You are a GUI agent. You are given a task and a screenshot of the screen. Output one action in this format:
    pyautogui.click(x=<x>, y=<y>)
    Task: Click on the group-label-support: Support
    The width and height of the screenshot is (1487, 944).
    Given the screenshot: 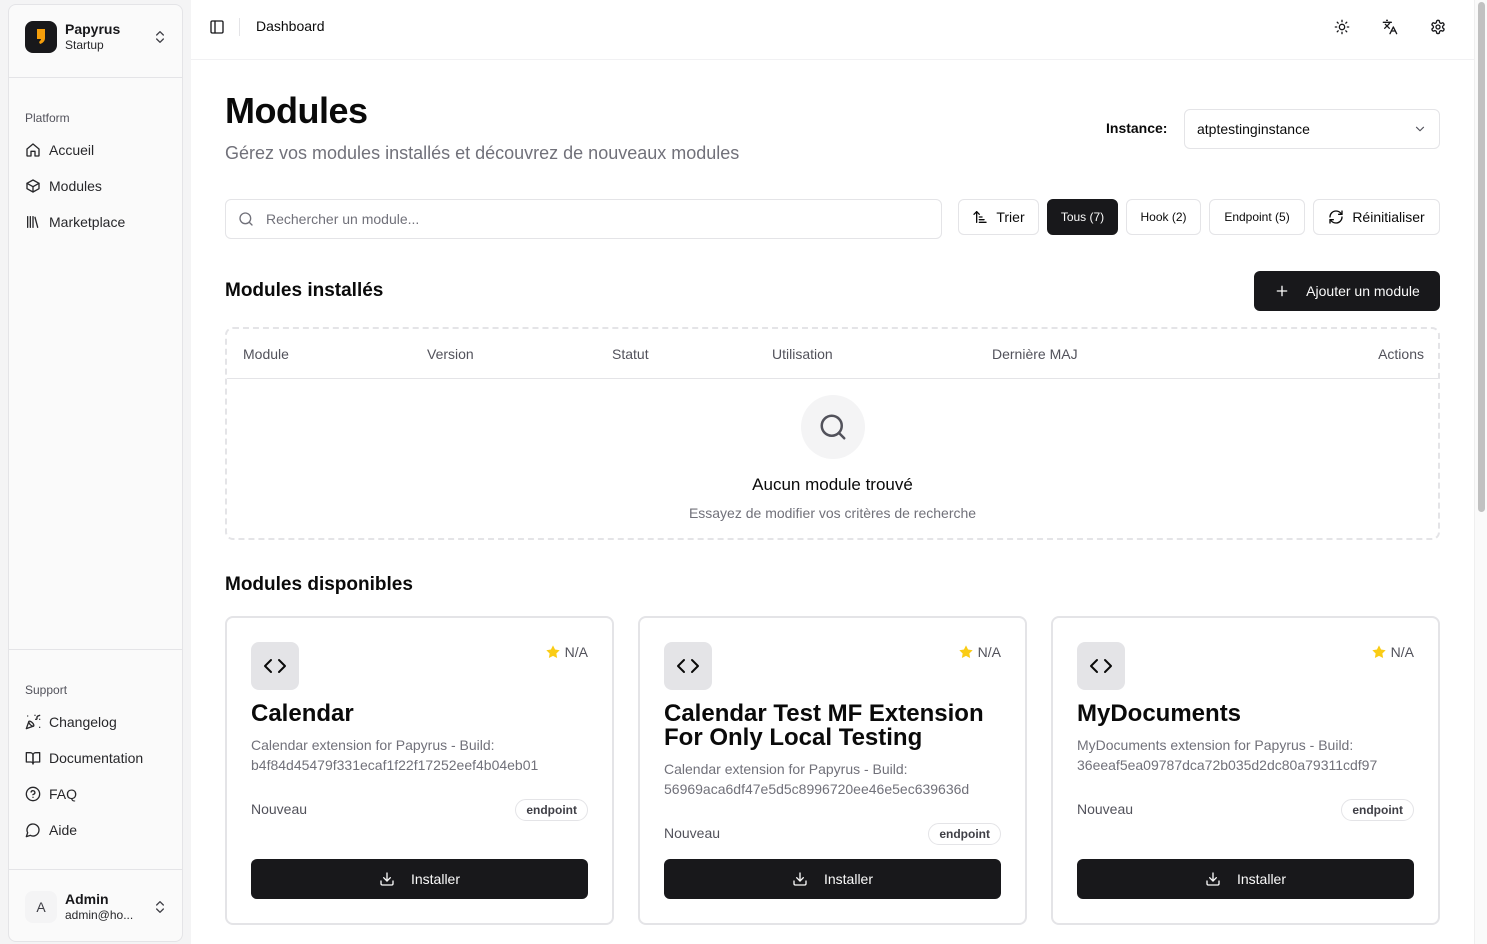 What is the action you would take?
    pyautogui.click(x=46, y=690)
    